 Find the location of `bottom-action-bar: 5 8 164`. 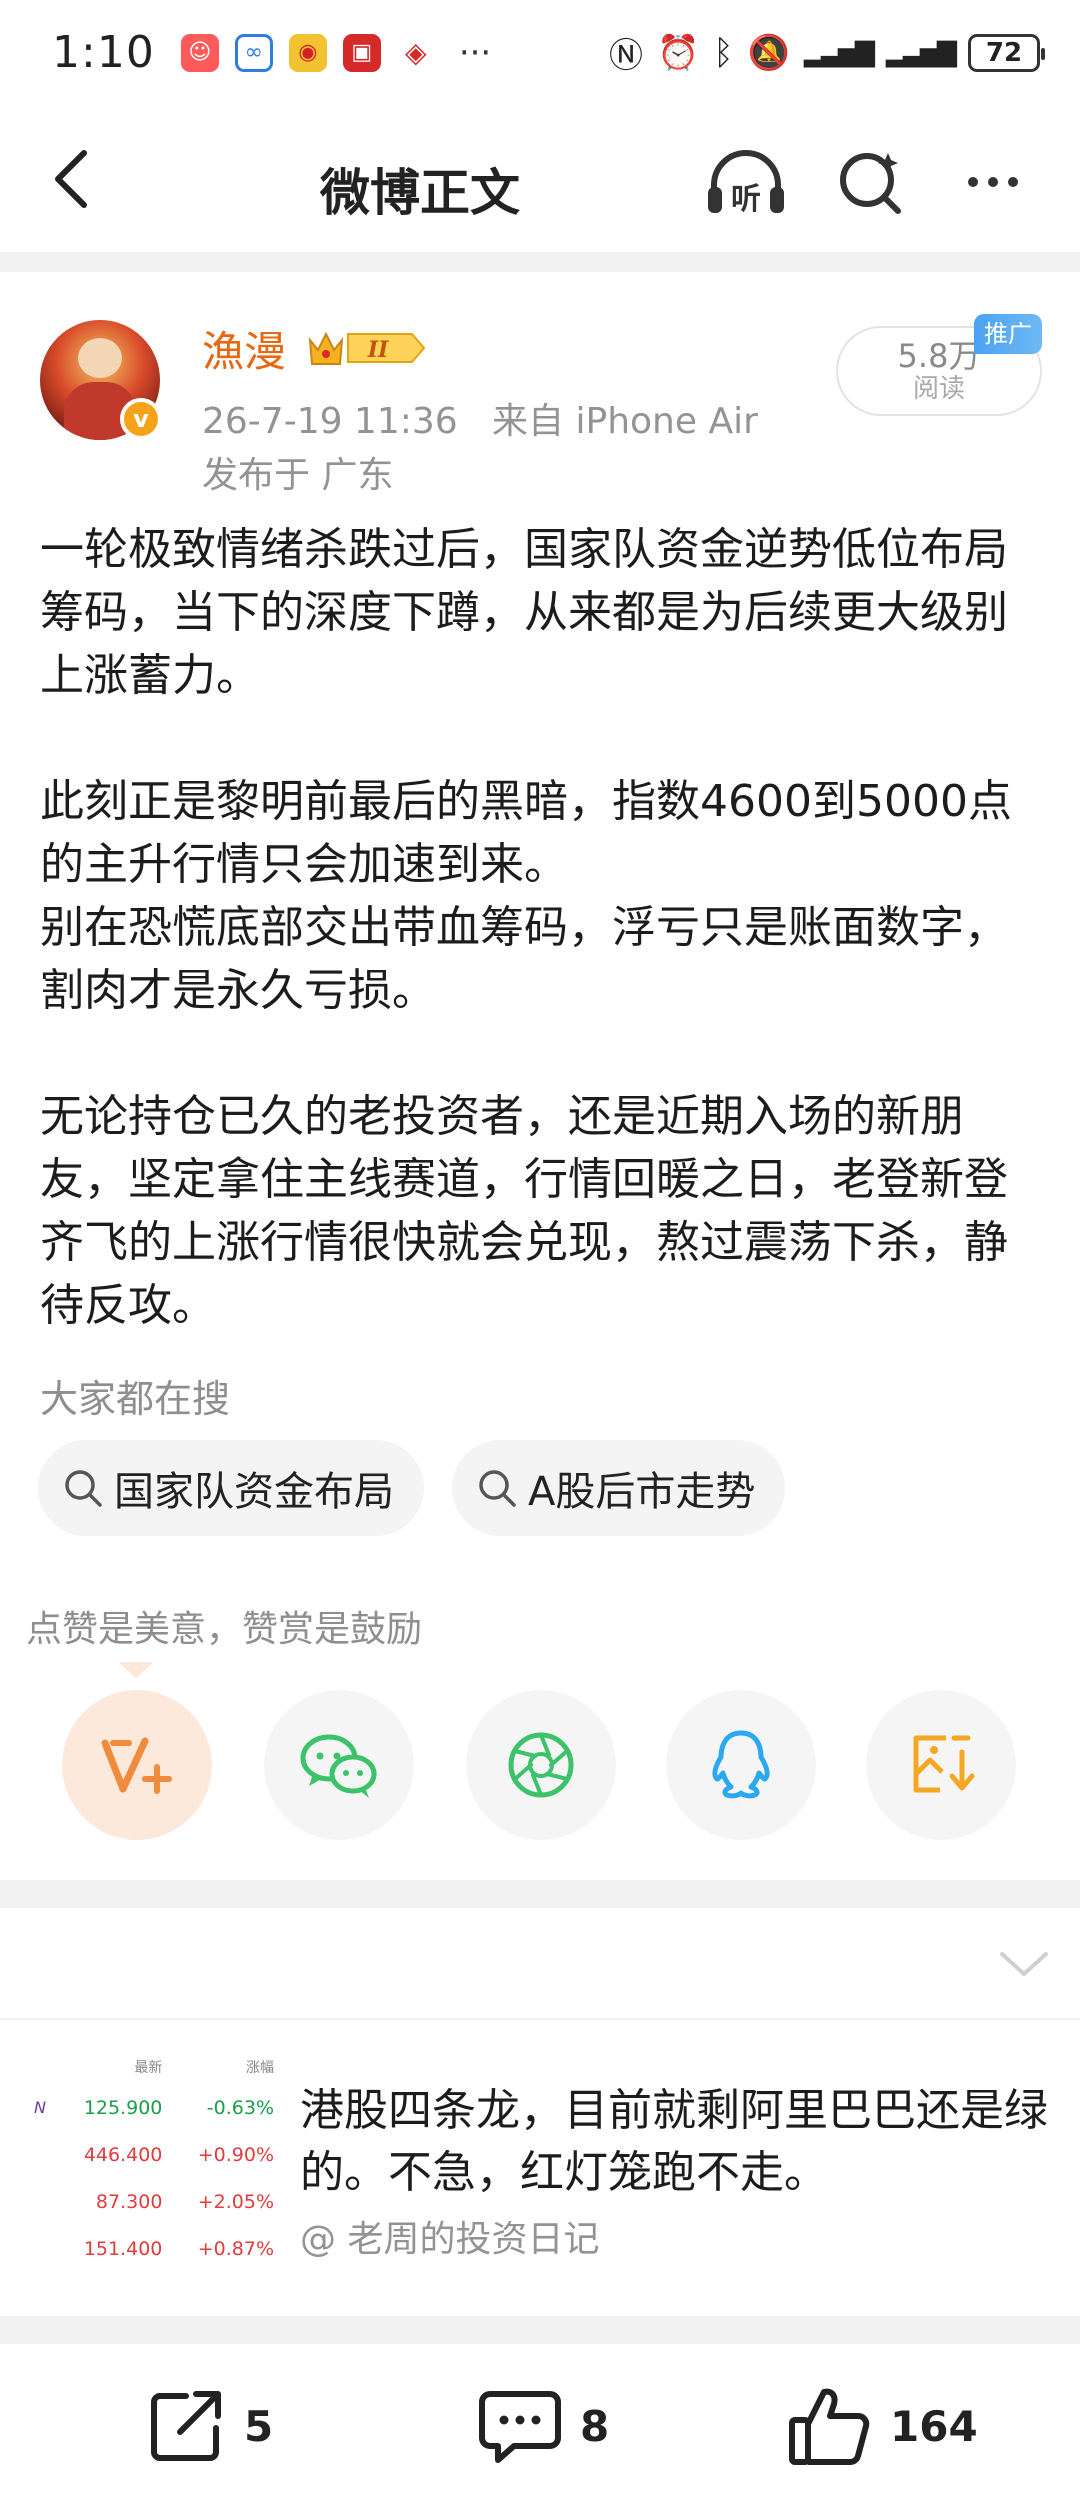

bottom-action-bar: 5 8 164 is located at coordinates (540, 2424).